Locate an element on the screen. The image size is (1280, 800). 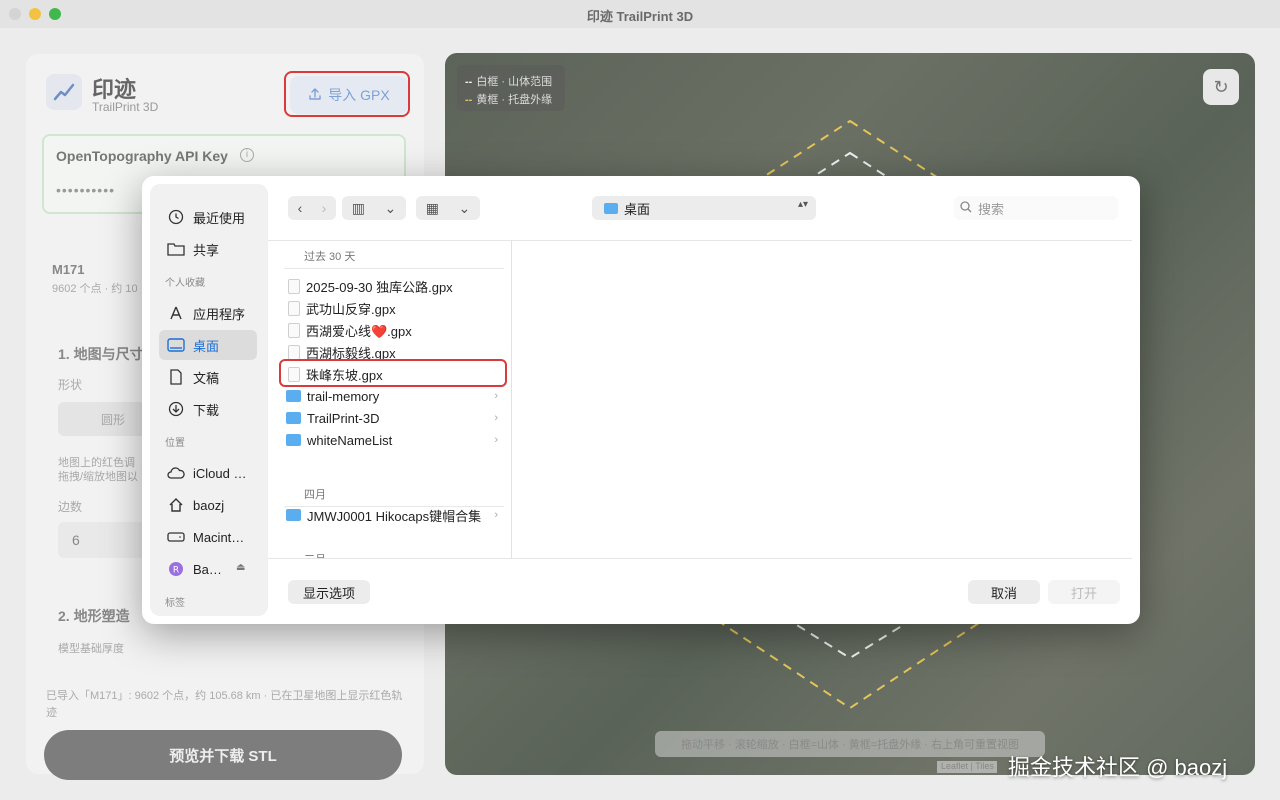
chevron-down-icon: ⌄ is located at coordinates (390, 207).